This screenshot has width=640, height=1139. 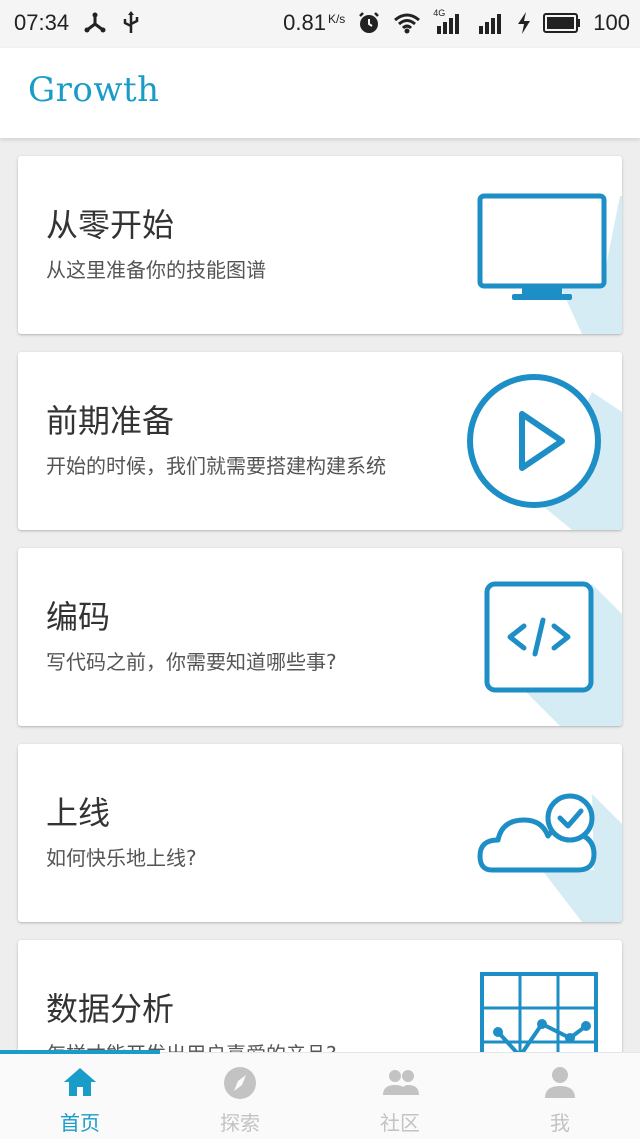 What do you see at coordinates (131, 23) in the screenshot?
I see `usb-debug-icon` at bounding box center [131, 23].